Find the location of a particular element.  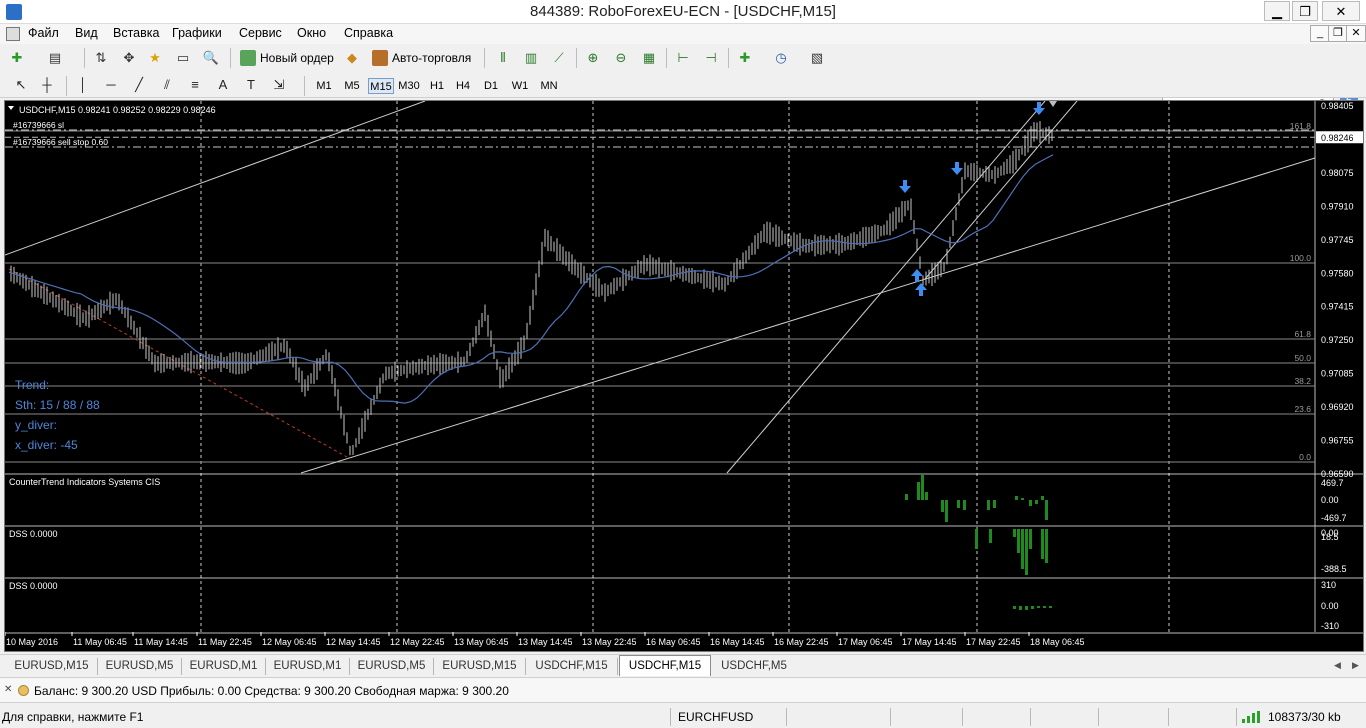

timeframe-h4-button: H4 is located at coordinates (463, 86).